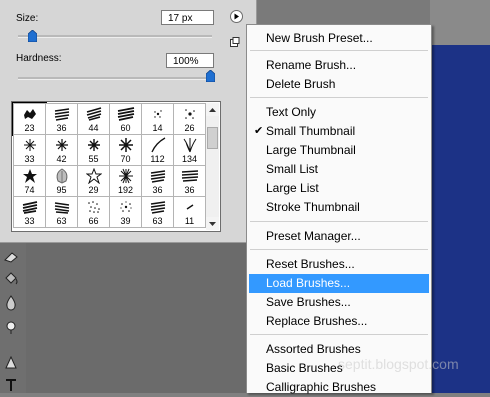  Describe the element at coordinates (27, 18) in the screenshot. I see `size-label: Size:` at that location.